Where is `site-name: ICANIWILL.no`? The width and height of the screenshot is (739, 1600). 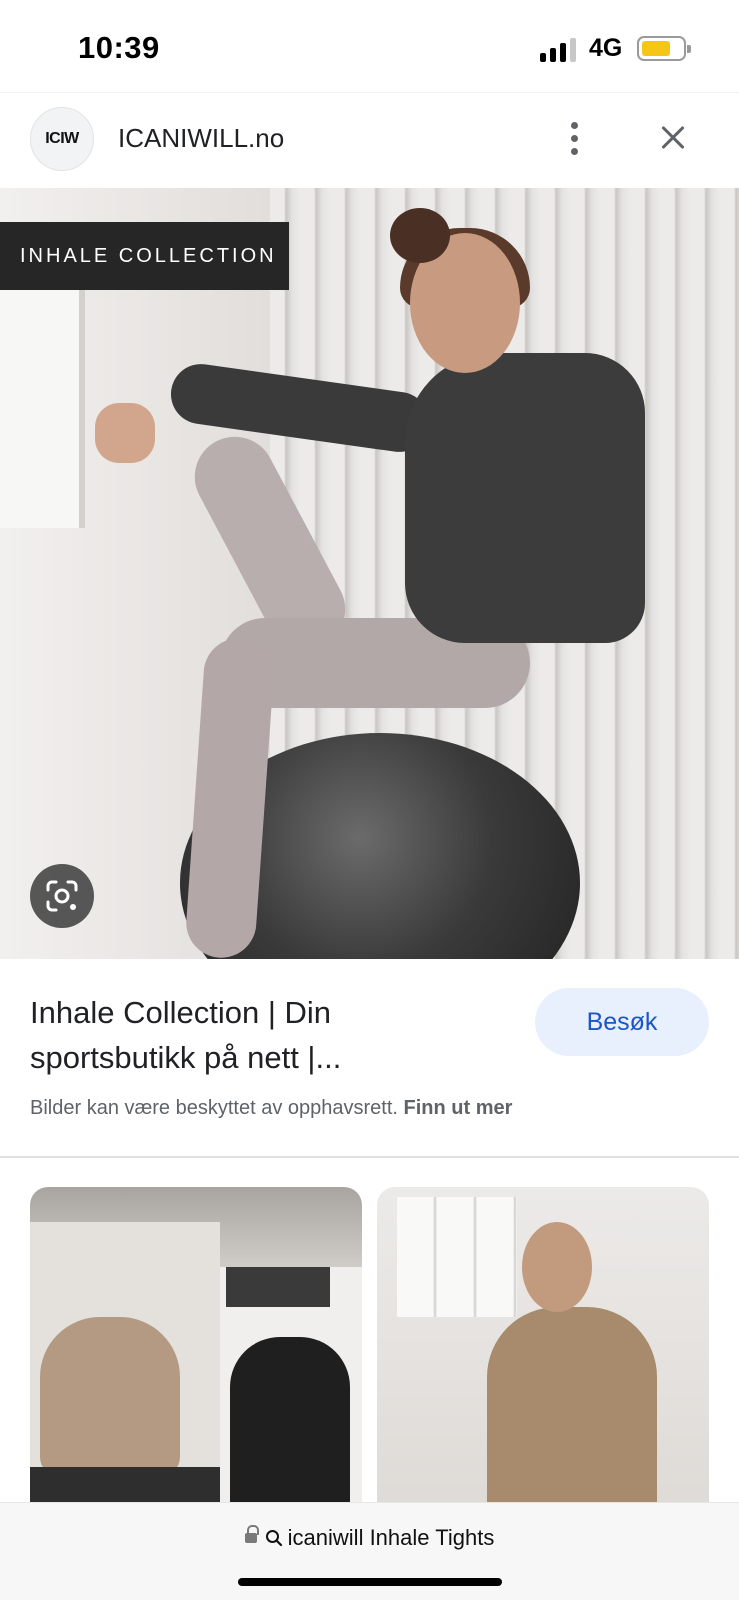
site-name: ICANIWILL.no is located at coordinates (201, 138).